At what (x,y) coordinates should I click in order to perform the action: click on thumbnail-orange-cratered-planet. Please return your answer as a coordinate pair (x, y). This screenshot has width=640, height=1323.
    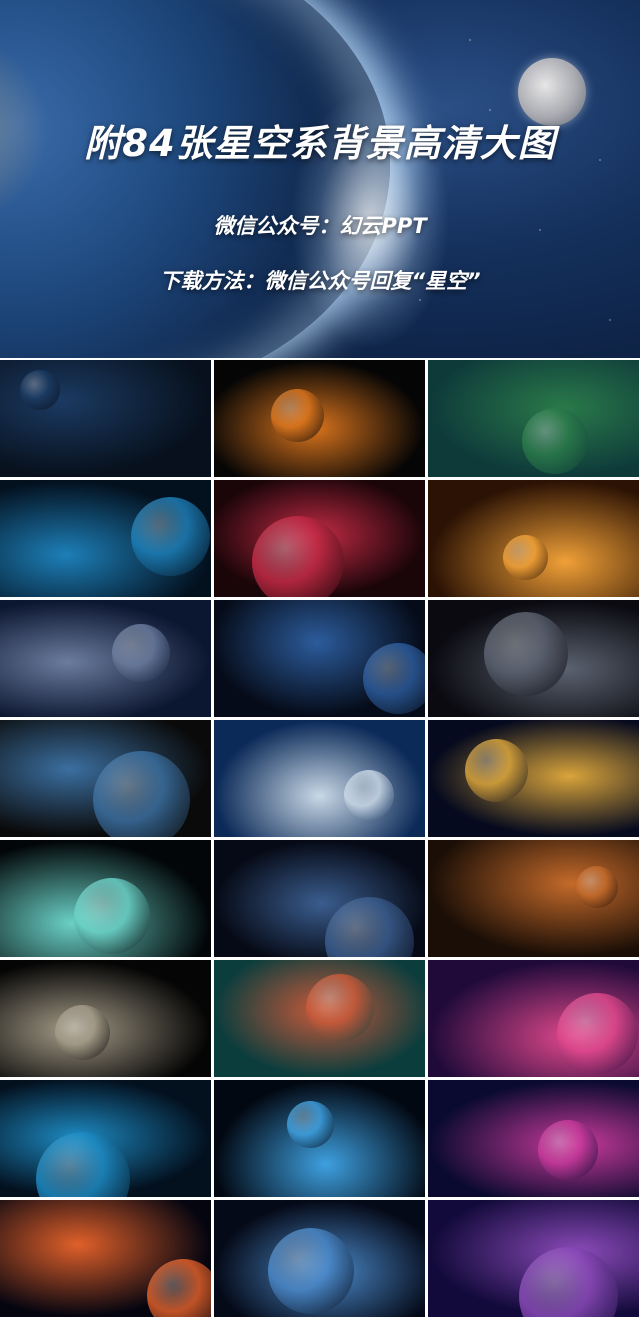
    Looking at the image, I should click on (533, 898).